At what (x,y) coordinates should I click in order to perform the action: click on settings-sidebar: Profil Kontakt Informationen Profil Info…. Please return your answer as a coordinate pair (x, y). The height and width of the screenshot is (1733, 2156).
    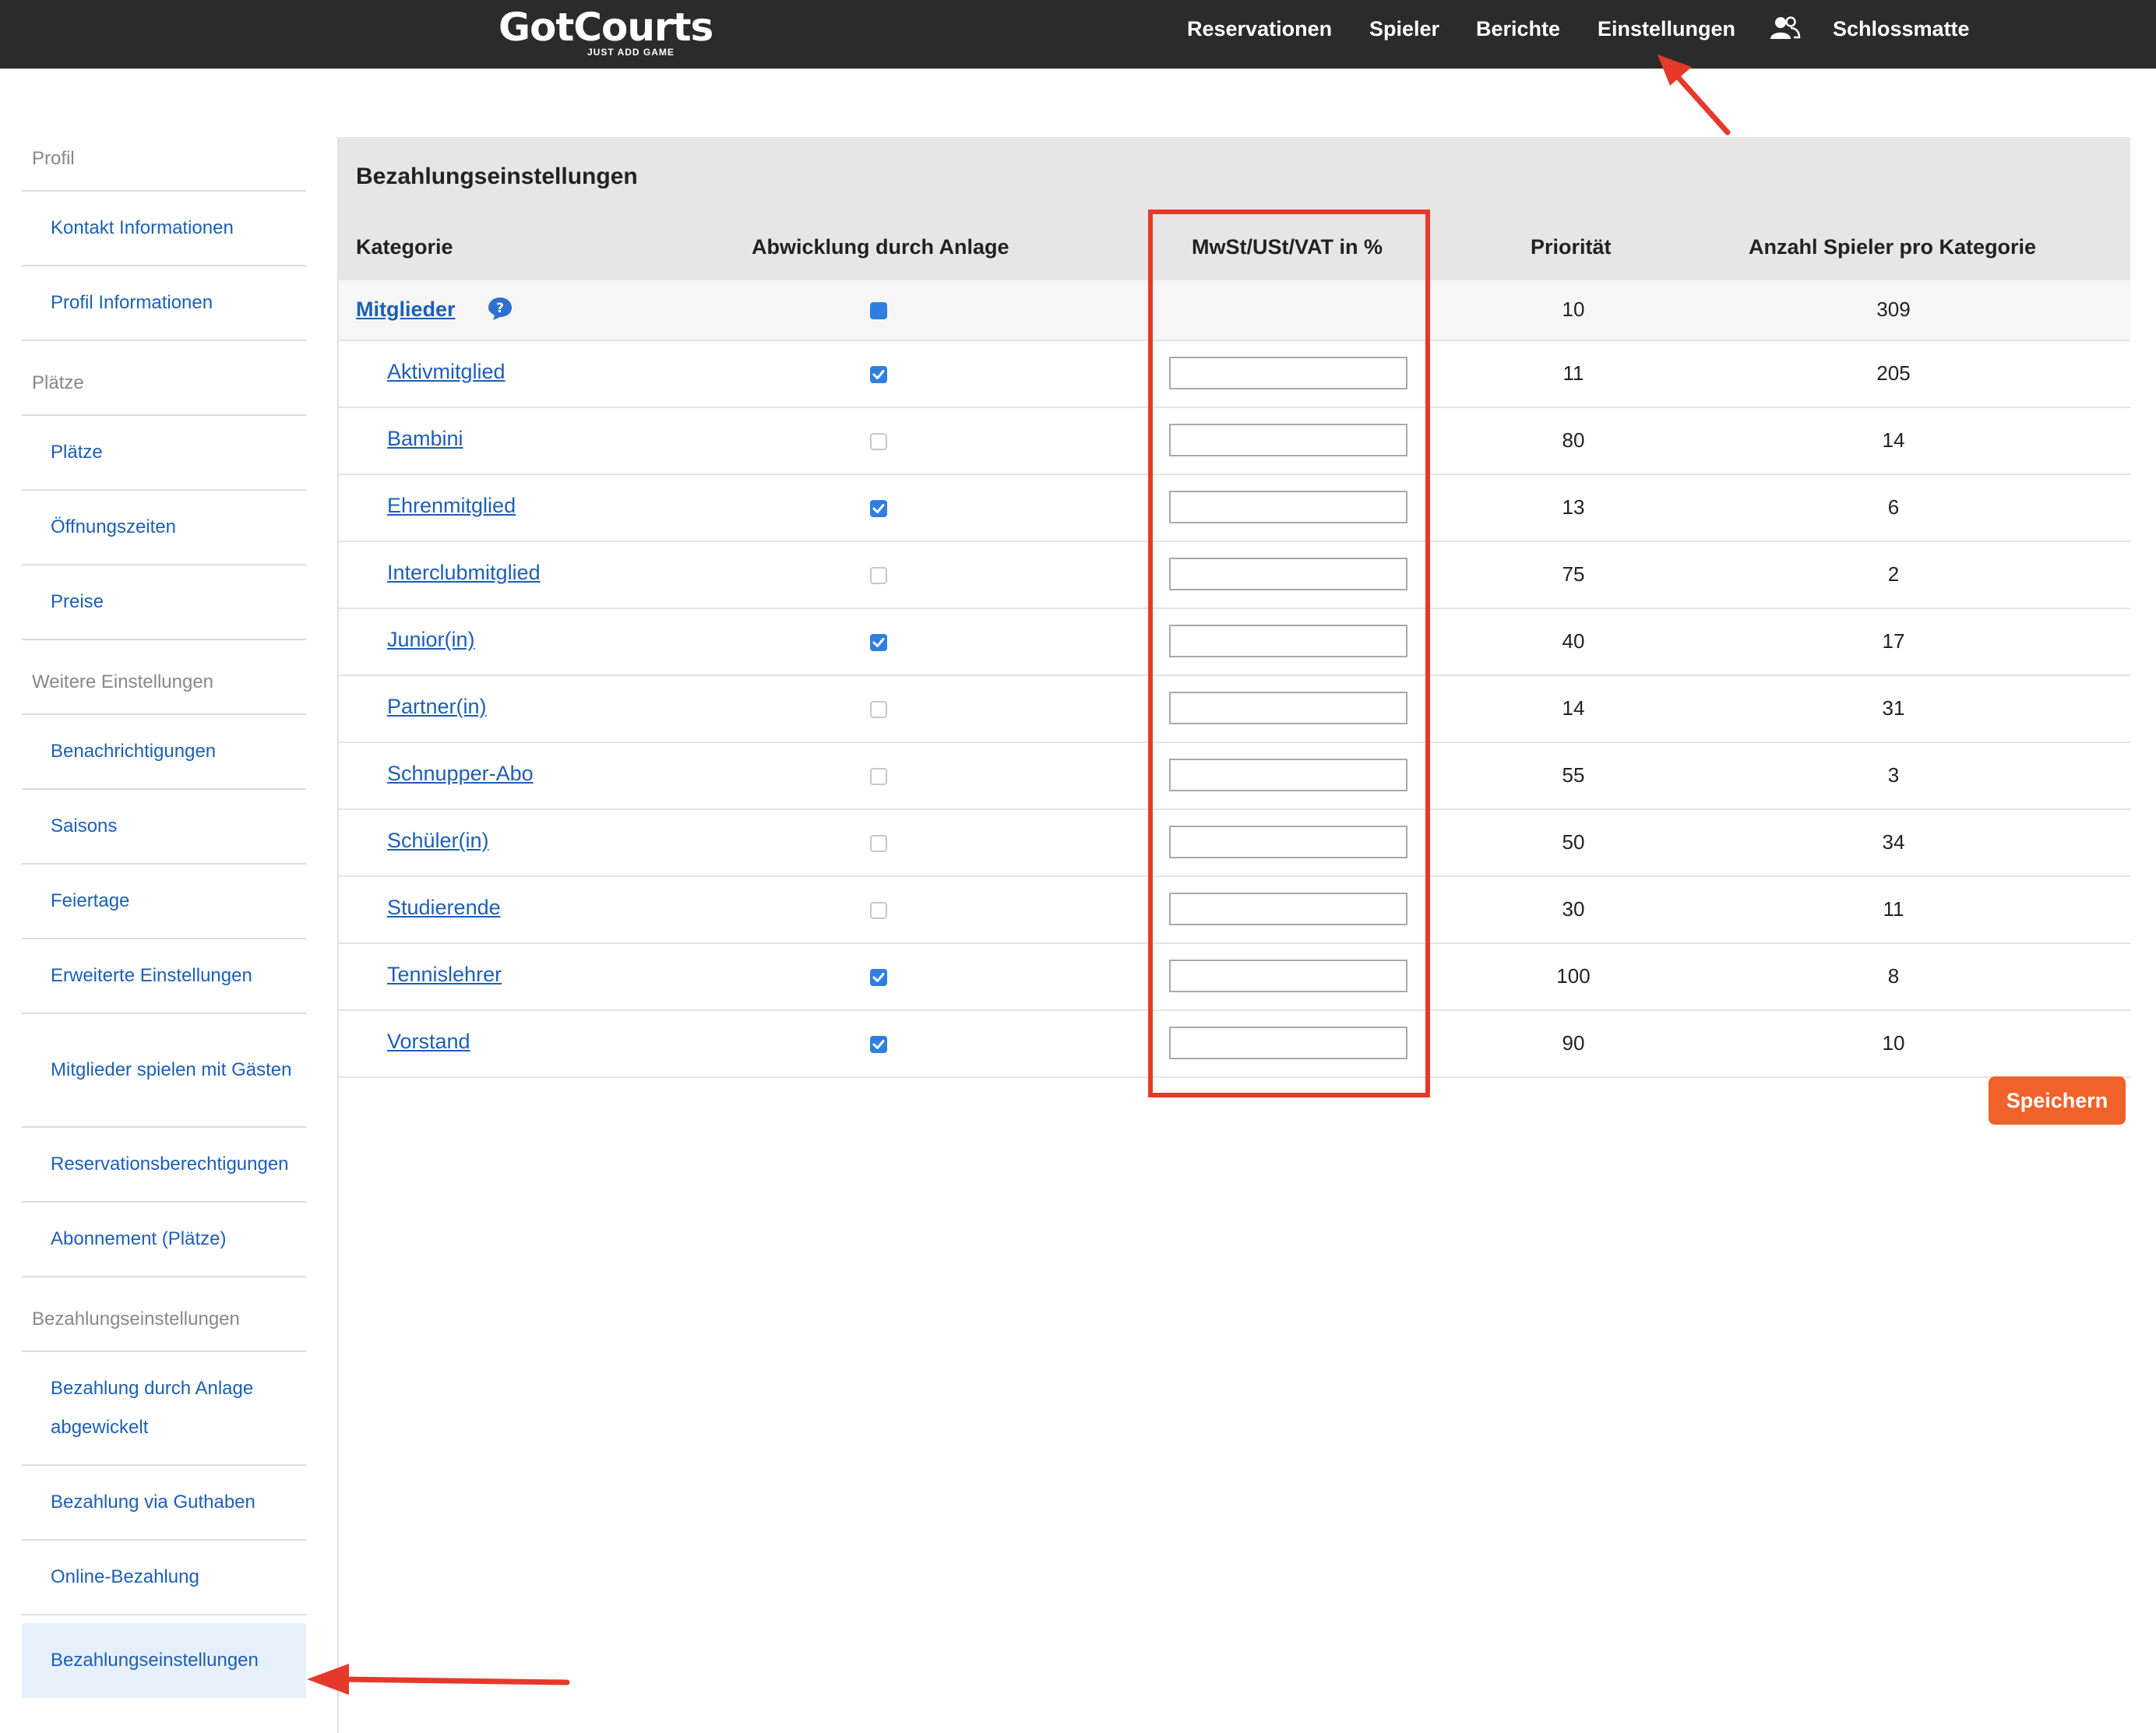
    Looking at the image, I should click on (164, 907).